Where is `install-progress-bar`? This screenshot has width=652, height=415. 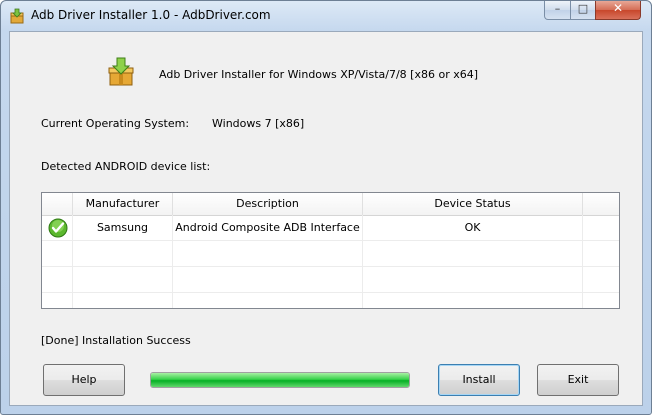
install-progress-bar is located at coordinates (280, 380).